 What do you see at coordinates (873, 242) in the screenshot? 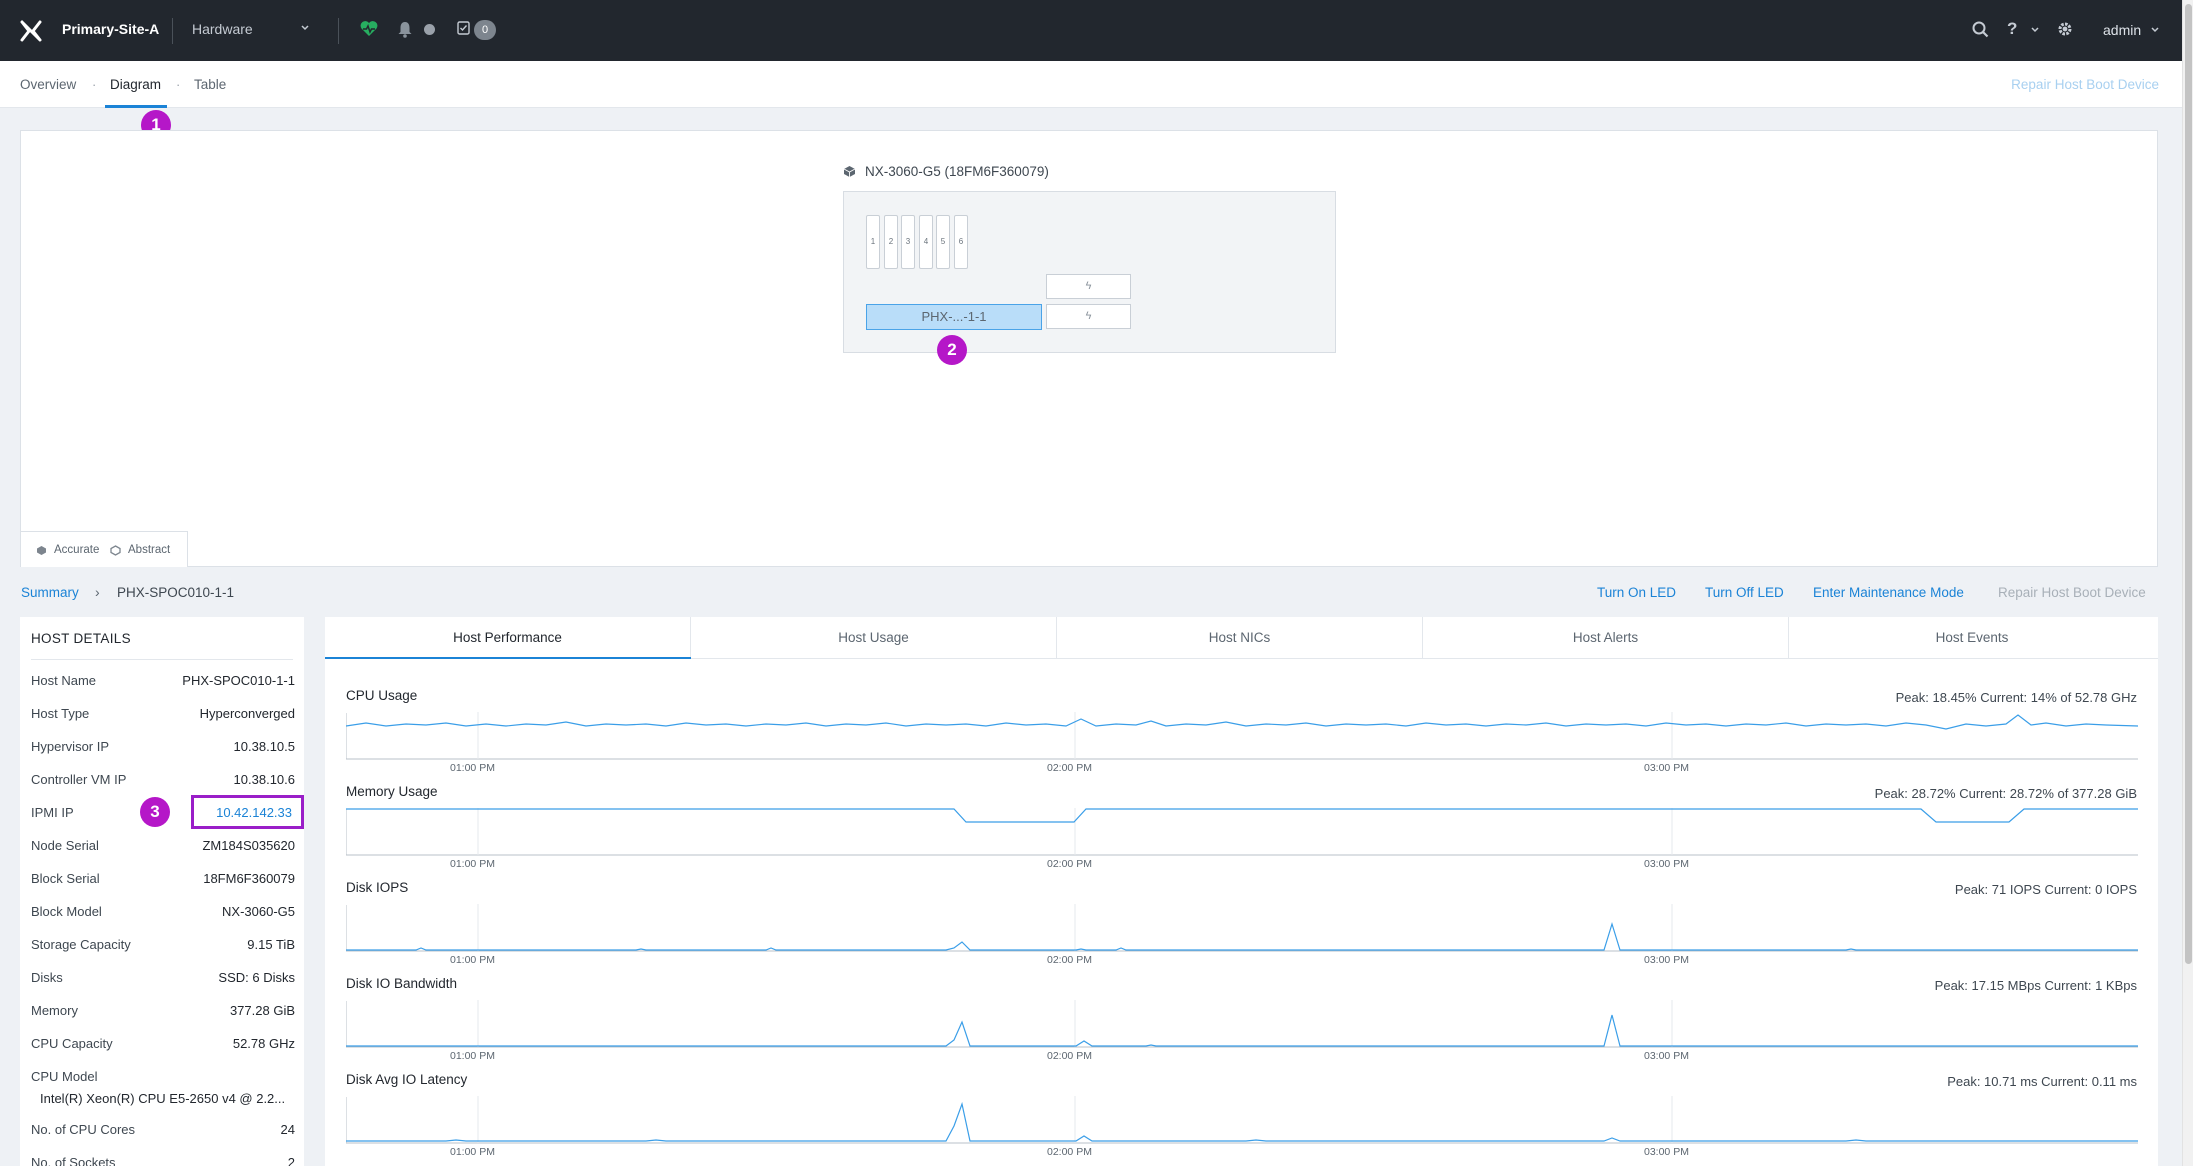
I see `disk-slot: 1` at bounding box center [873, 242].